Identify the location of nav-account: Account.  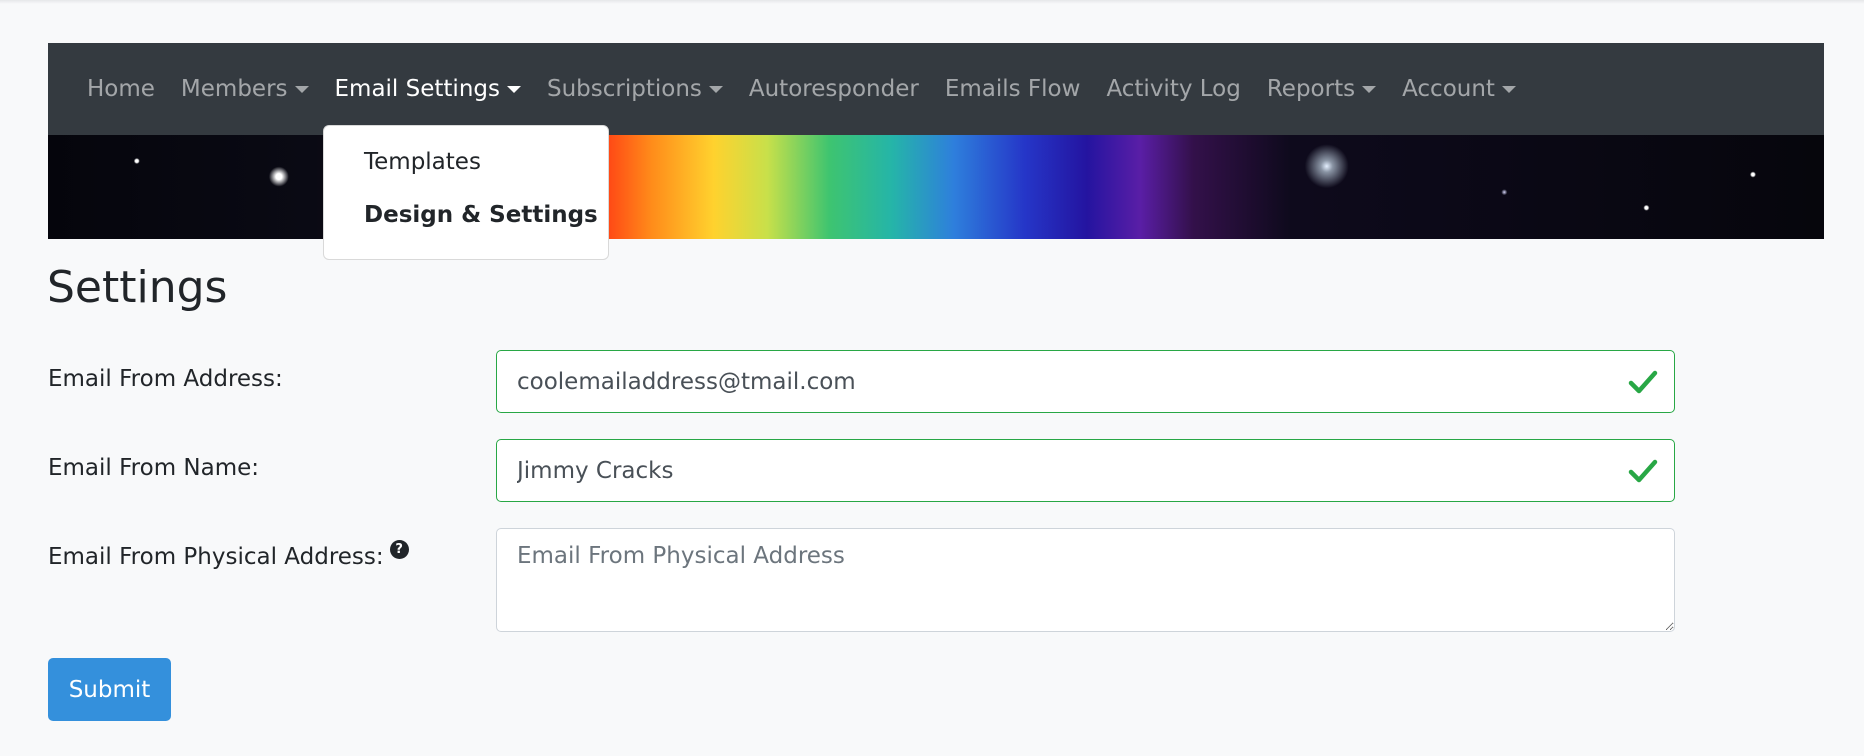
(1459, 89).